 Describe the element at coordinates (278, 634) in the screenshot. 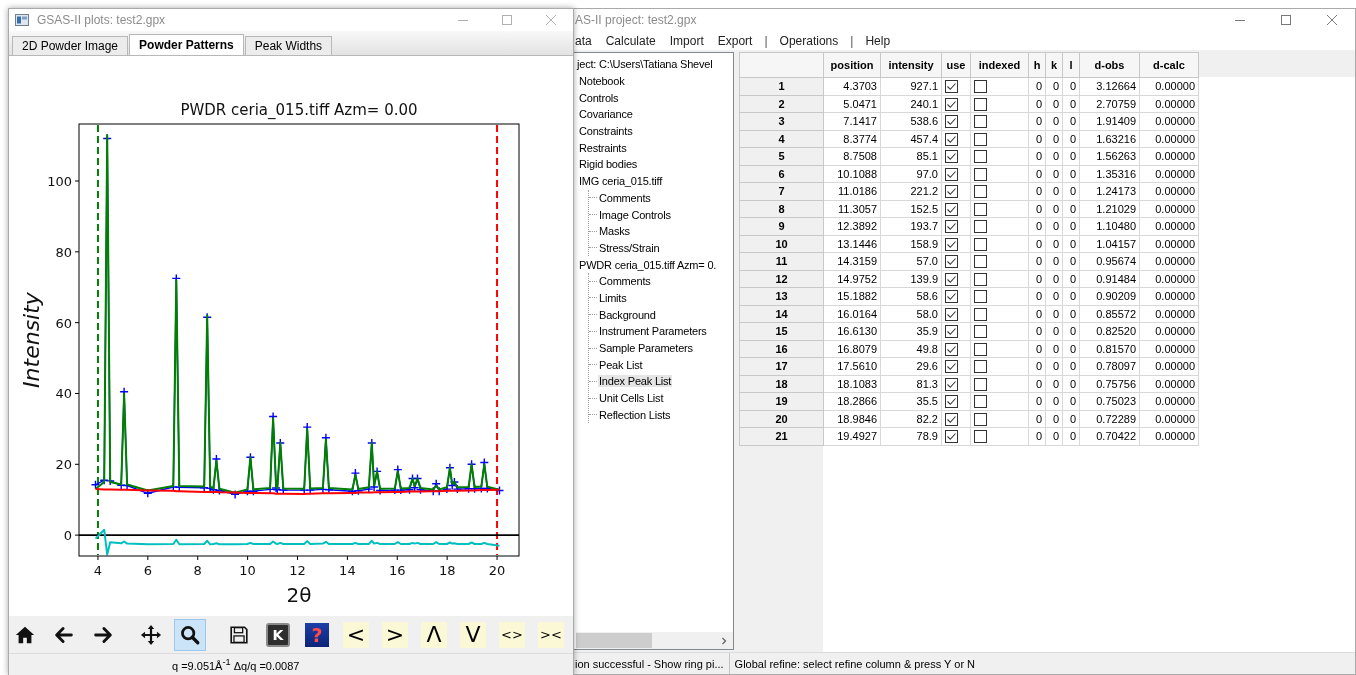

I see `letter-button: K` at that location.